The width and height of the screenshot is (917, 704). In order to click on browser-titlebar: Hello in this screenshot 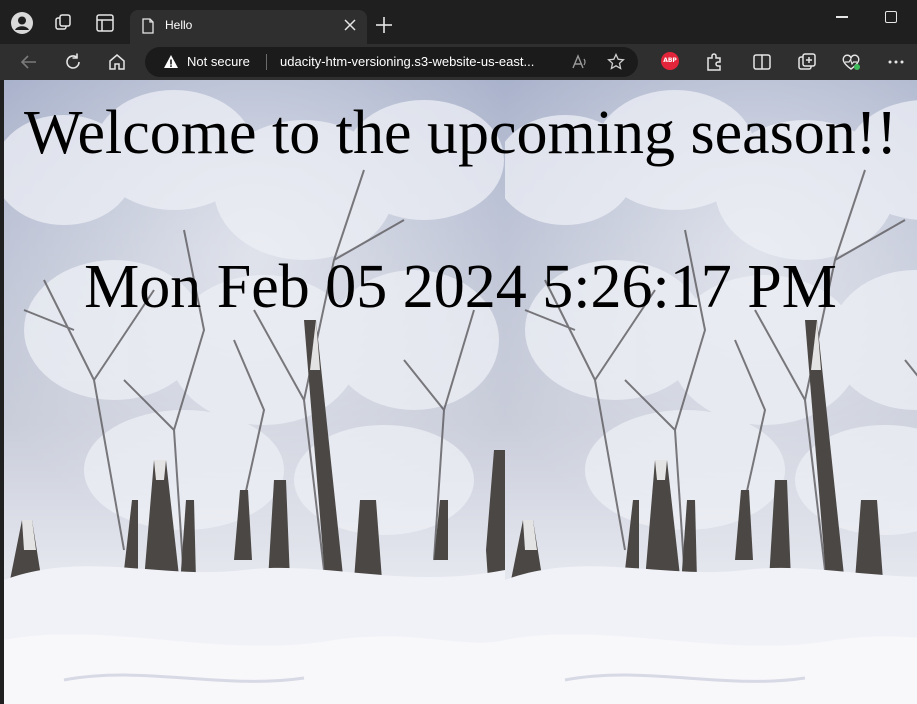, I will do `click(458, 22)`.